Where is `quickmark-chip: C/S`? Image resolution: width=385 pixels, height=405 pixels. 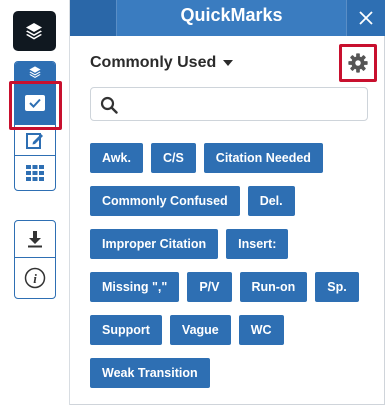 quickmark-chip: C/S is located at coordinates (173, 158).